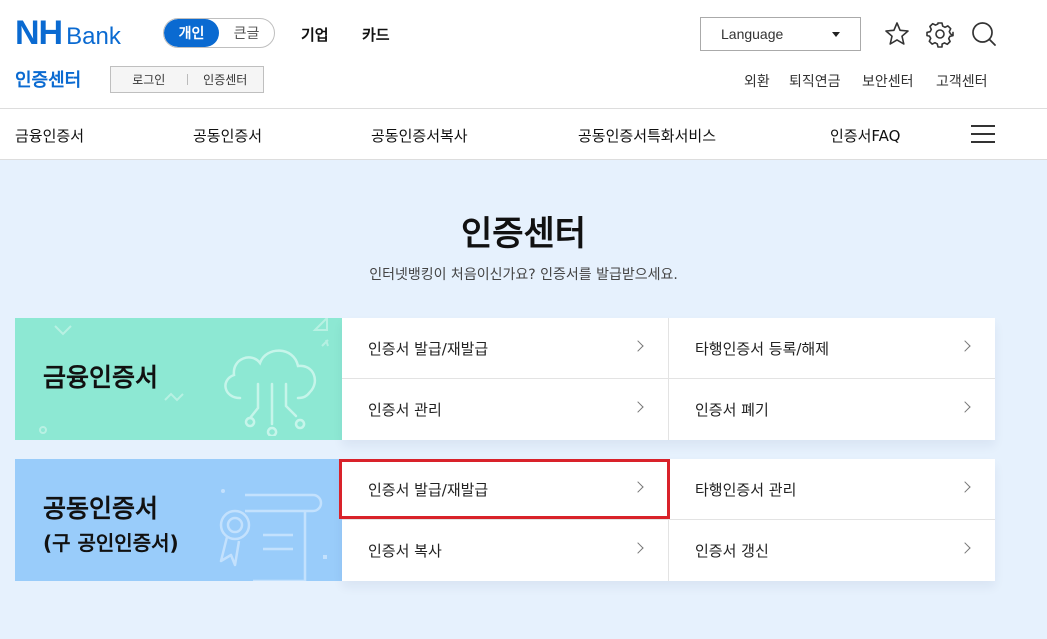 The width and height of the screenshot is (1047, 639). Describe the element at coordinates (183, 376) in the screenshot. I see `decoration-pattern` at that location.